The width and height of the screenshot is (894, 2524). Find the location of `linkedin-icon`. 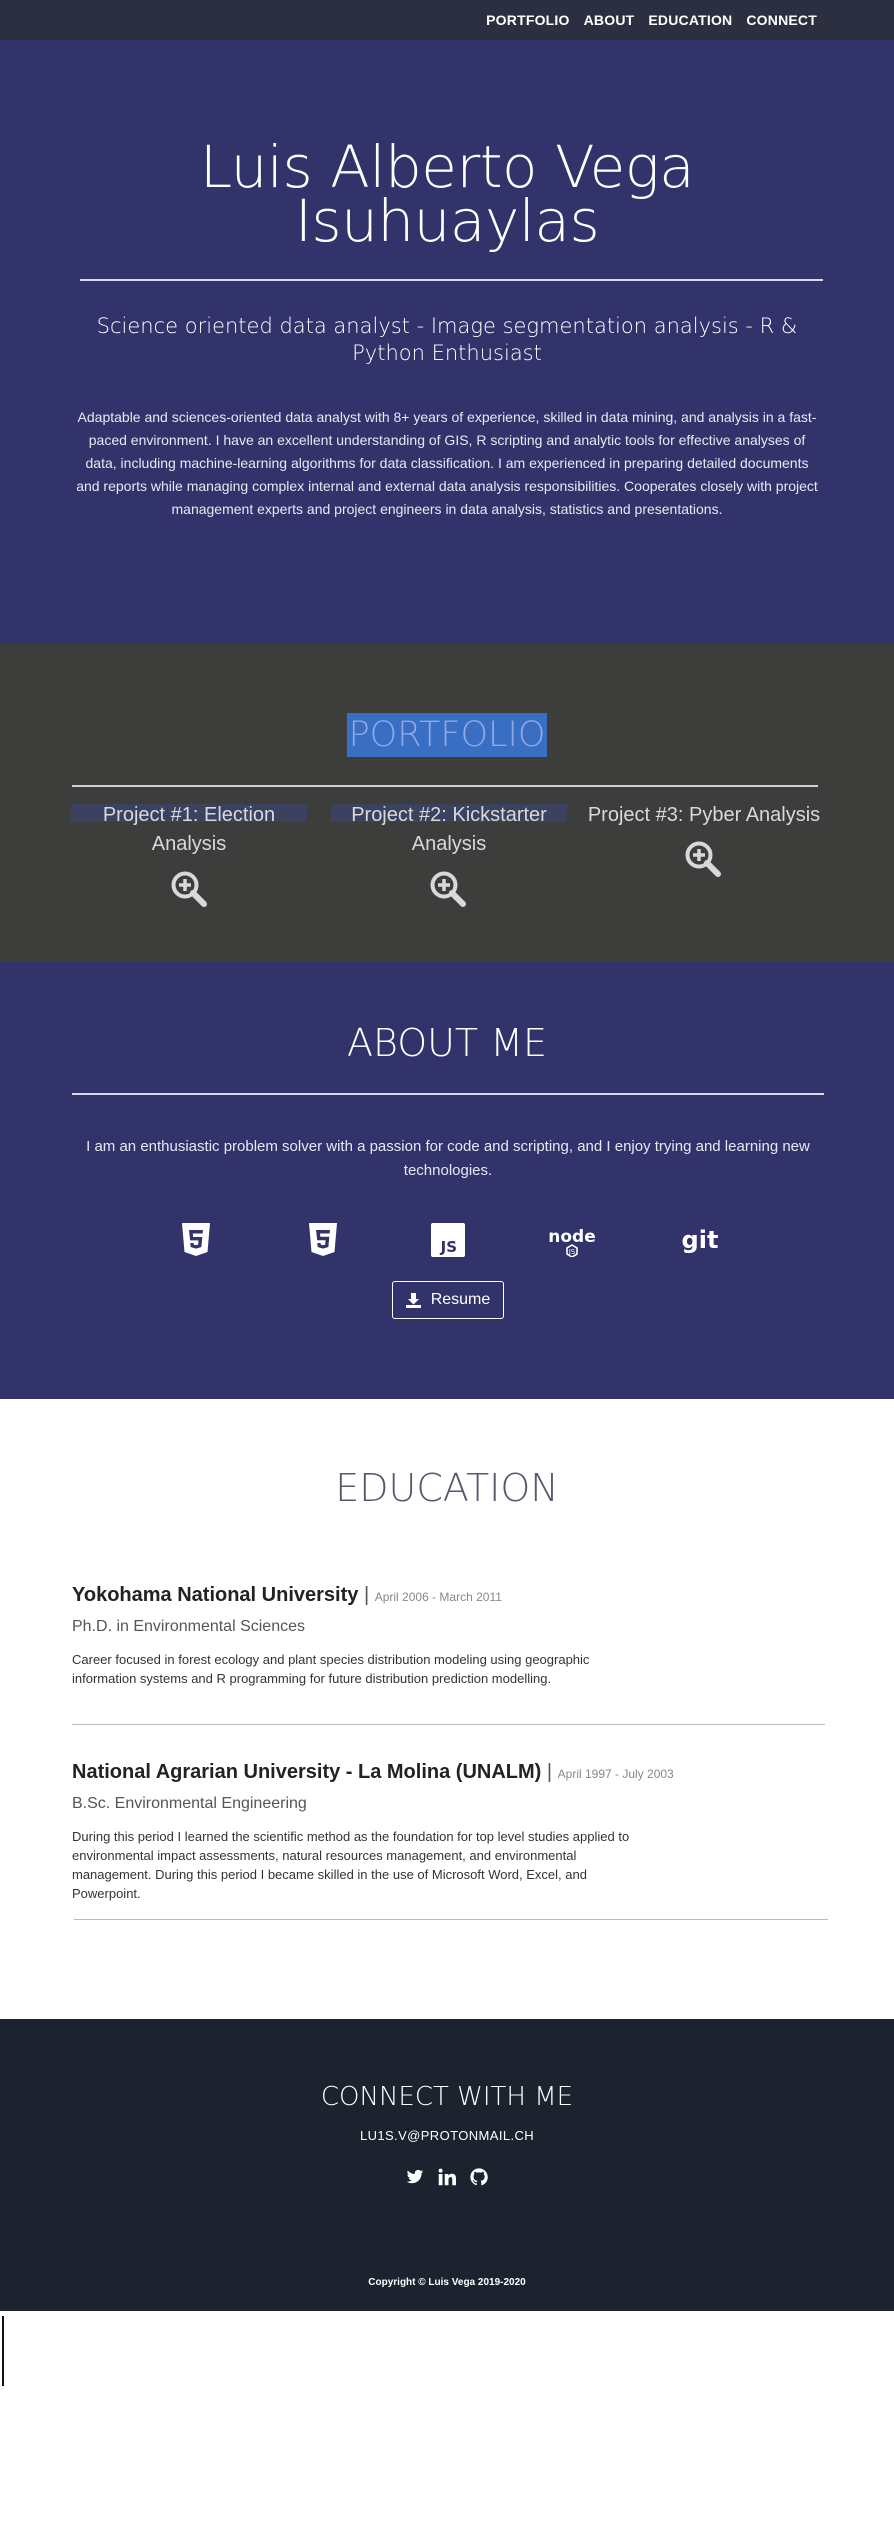

linkedin-icon is located at coordinates (447, 2177).